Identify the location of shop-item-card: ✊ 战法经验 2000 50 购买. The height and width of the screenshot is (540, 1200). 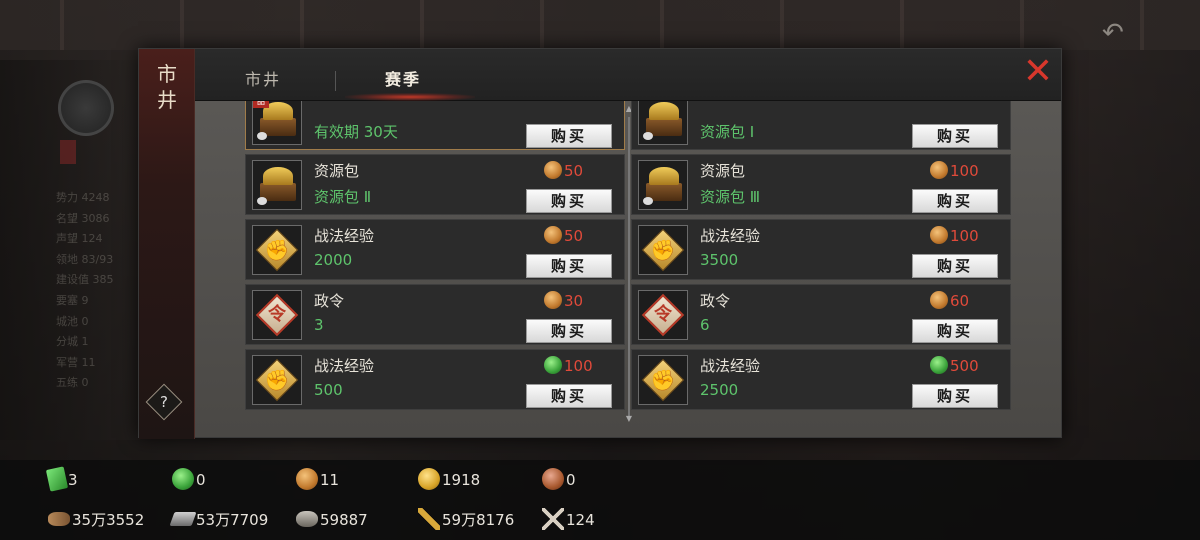
(435, 249).